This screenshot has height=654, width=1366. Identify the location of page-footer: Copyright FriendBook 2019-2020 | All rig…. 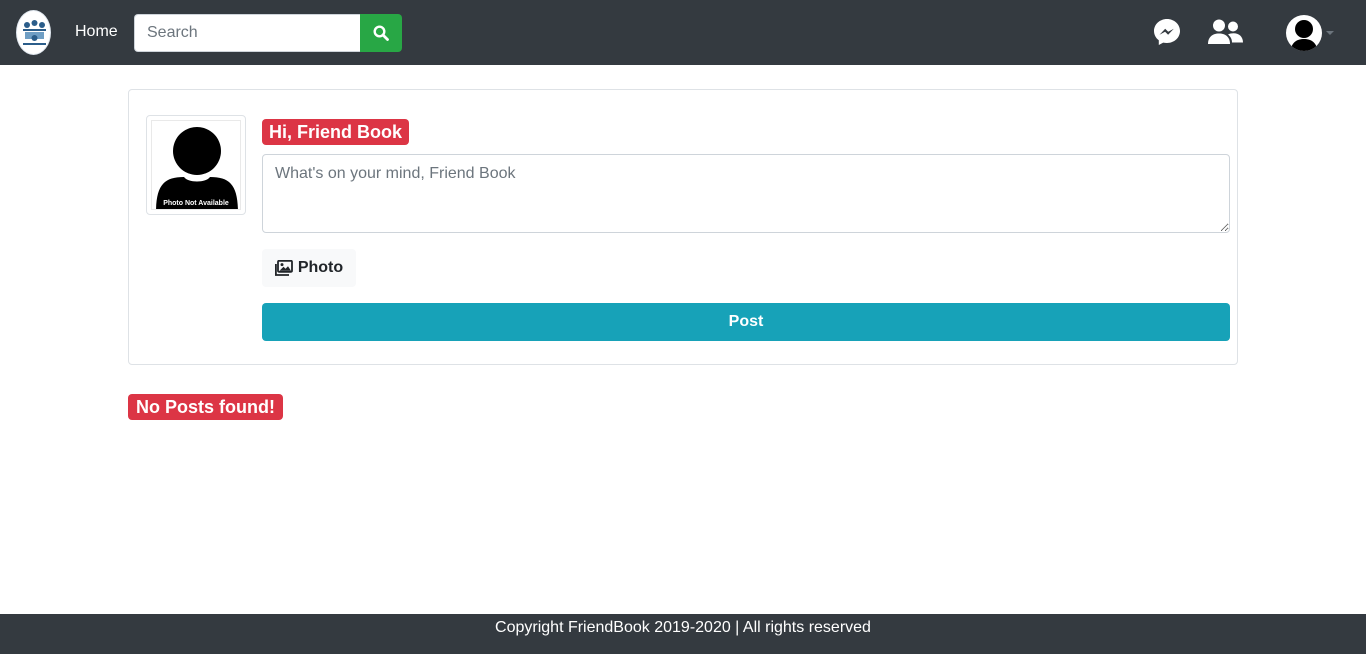
(683, 634).